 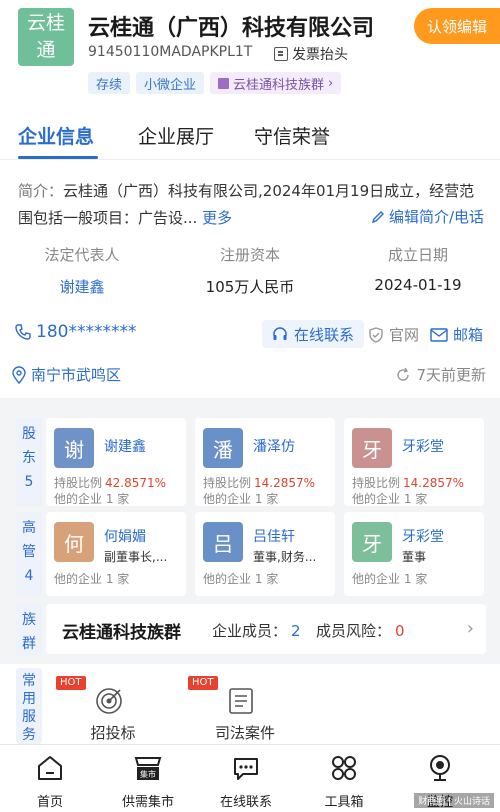 What do you see at coordinates (246, 781) in the screenshot?
I see `nav-online-contact: 在线联系` at bounding box center [246, 781].